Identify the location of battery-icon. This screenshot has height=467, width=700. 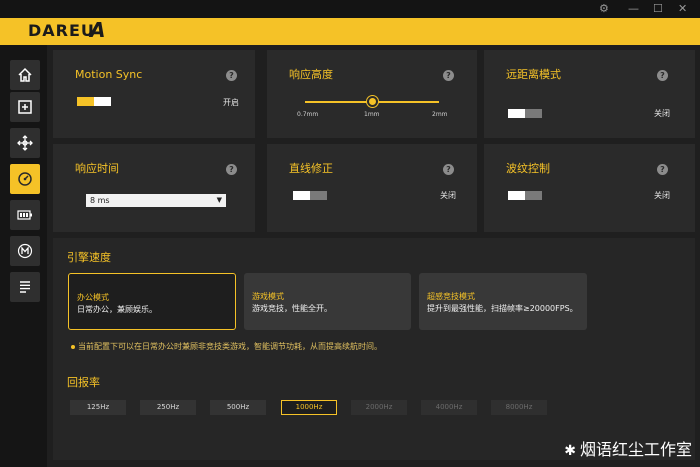
(24, 215).